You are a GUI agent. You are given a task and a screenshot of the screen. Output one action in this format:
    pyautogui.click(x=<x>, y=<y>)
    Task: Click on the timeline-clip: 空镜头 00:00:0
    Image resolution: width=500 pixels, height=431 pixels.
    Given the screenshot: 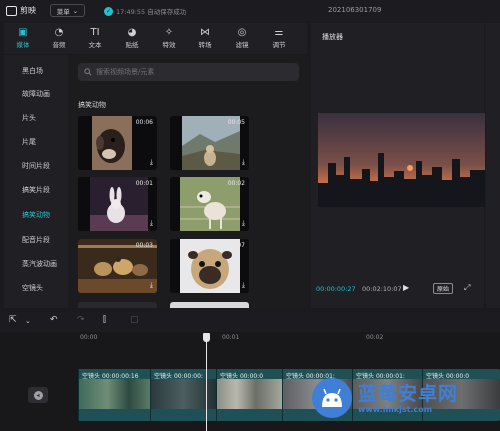 What is the action you would take?
    pyautogui.click(x=249, y=395)
    